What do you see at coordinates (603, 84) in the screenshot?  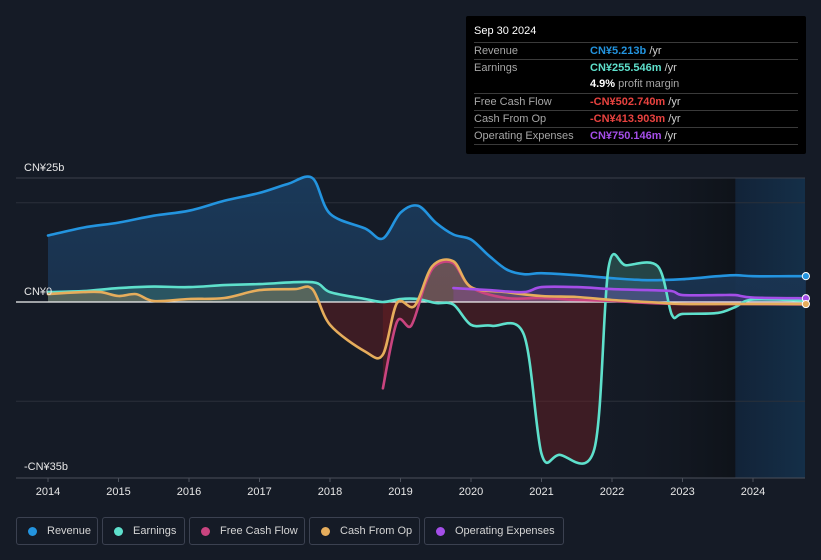 I see `tooltip-value-number: 4.9%` at bounding box center [603, 84].